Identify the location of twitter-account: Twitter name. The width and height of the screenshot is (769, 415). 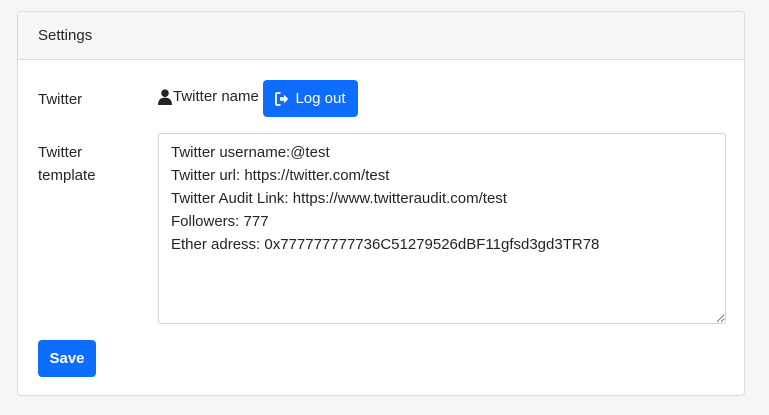
(208, 96).